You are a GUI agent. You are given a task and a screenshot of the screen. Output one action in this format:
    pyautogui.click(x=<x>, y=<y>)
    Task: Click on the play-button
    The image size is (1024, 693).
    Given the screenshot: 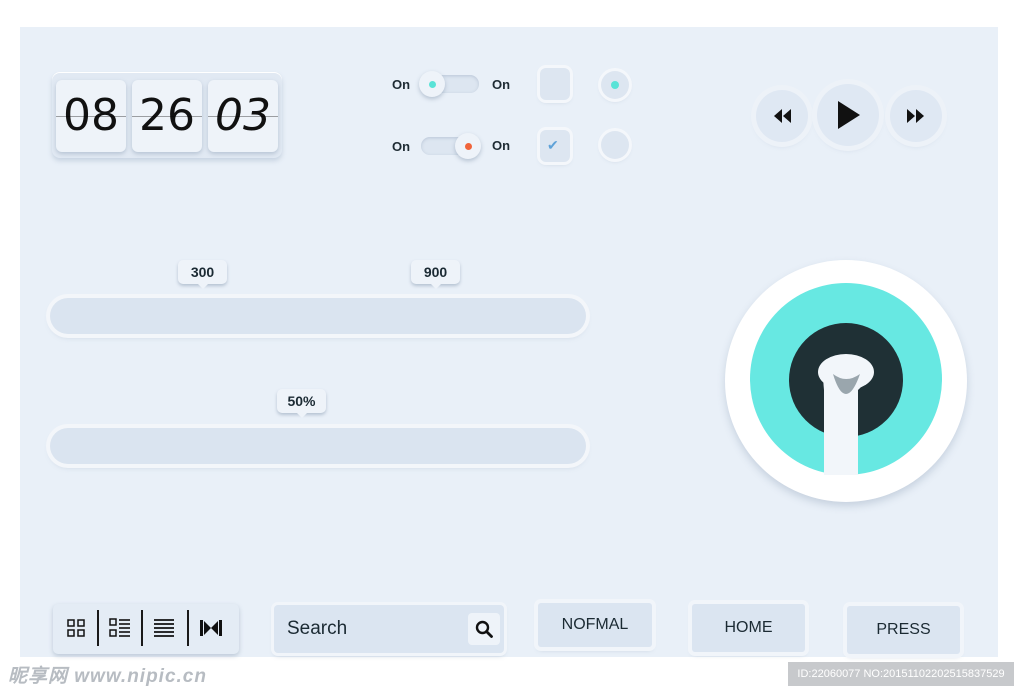 What is the action you would take?
    pyautogui.click(x=848, y=115)
    